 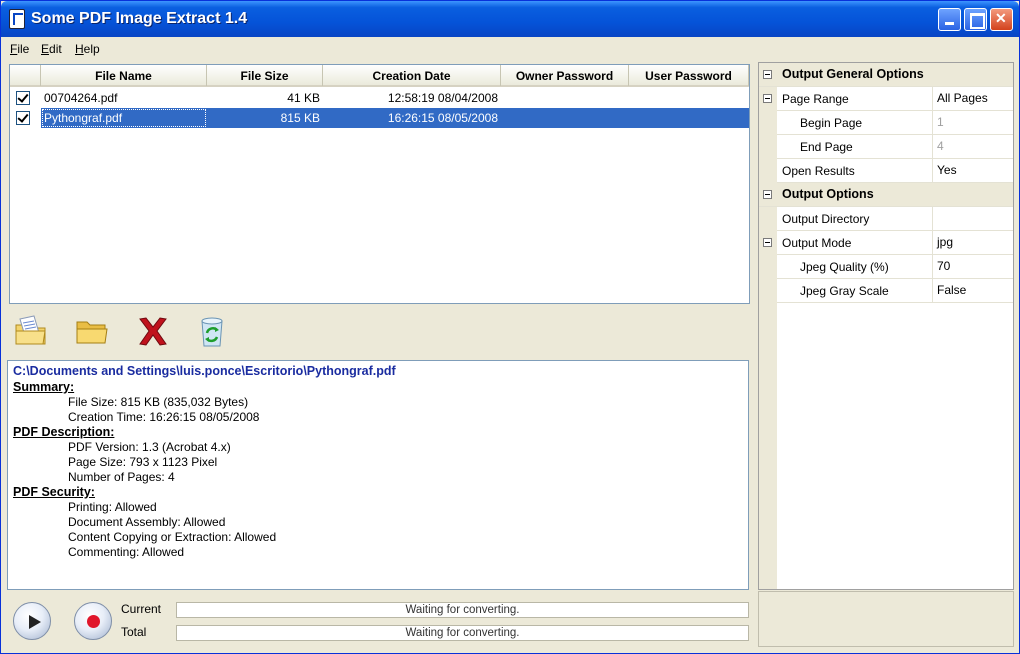 What do you see at coordinates (124, 75) in the screenshot?
I see `header-file-name: File Name` at bounding box center [124, 75].